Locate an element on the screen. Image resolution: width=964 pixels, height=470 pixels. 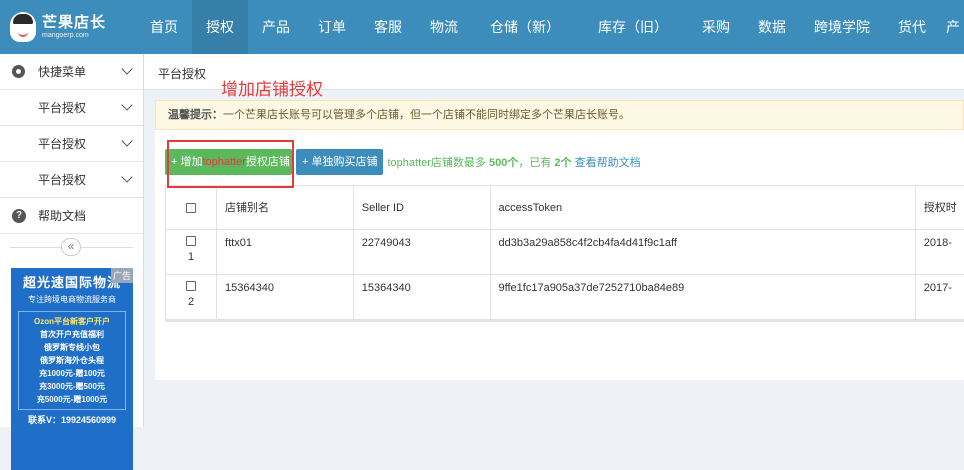
nav-item-data: 数据 is located at coordinates (772, 27).